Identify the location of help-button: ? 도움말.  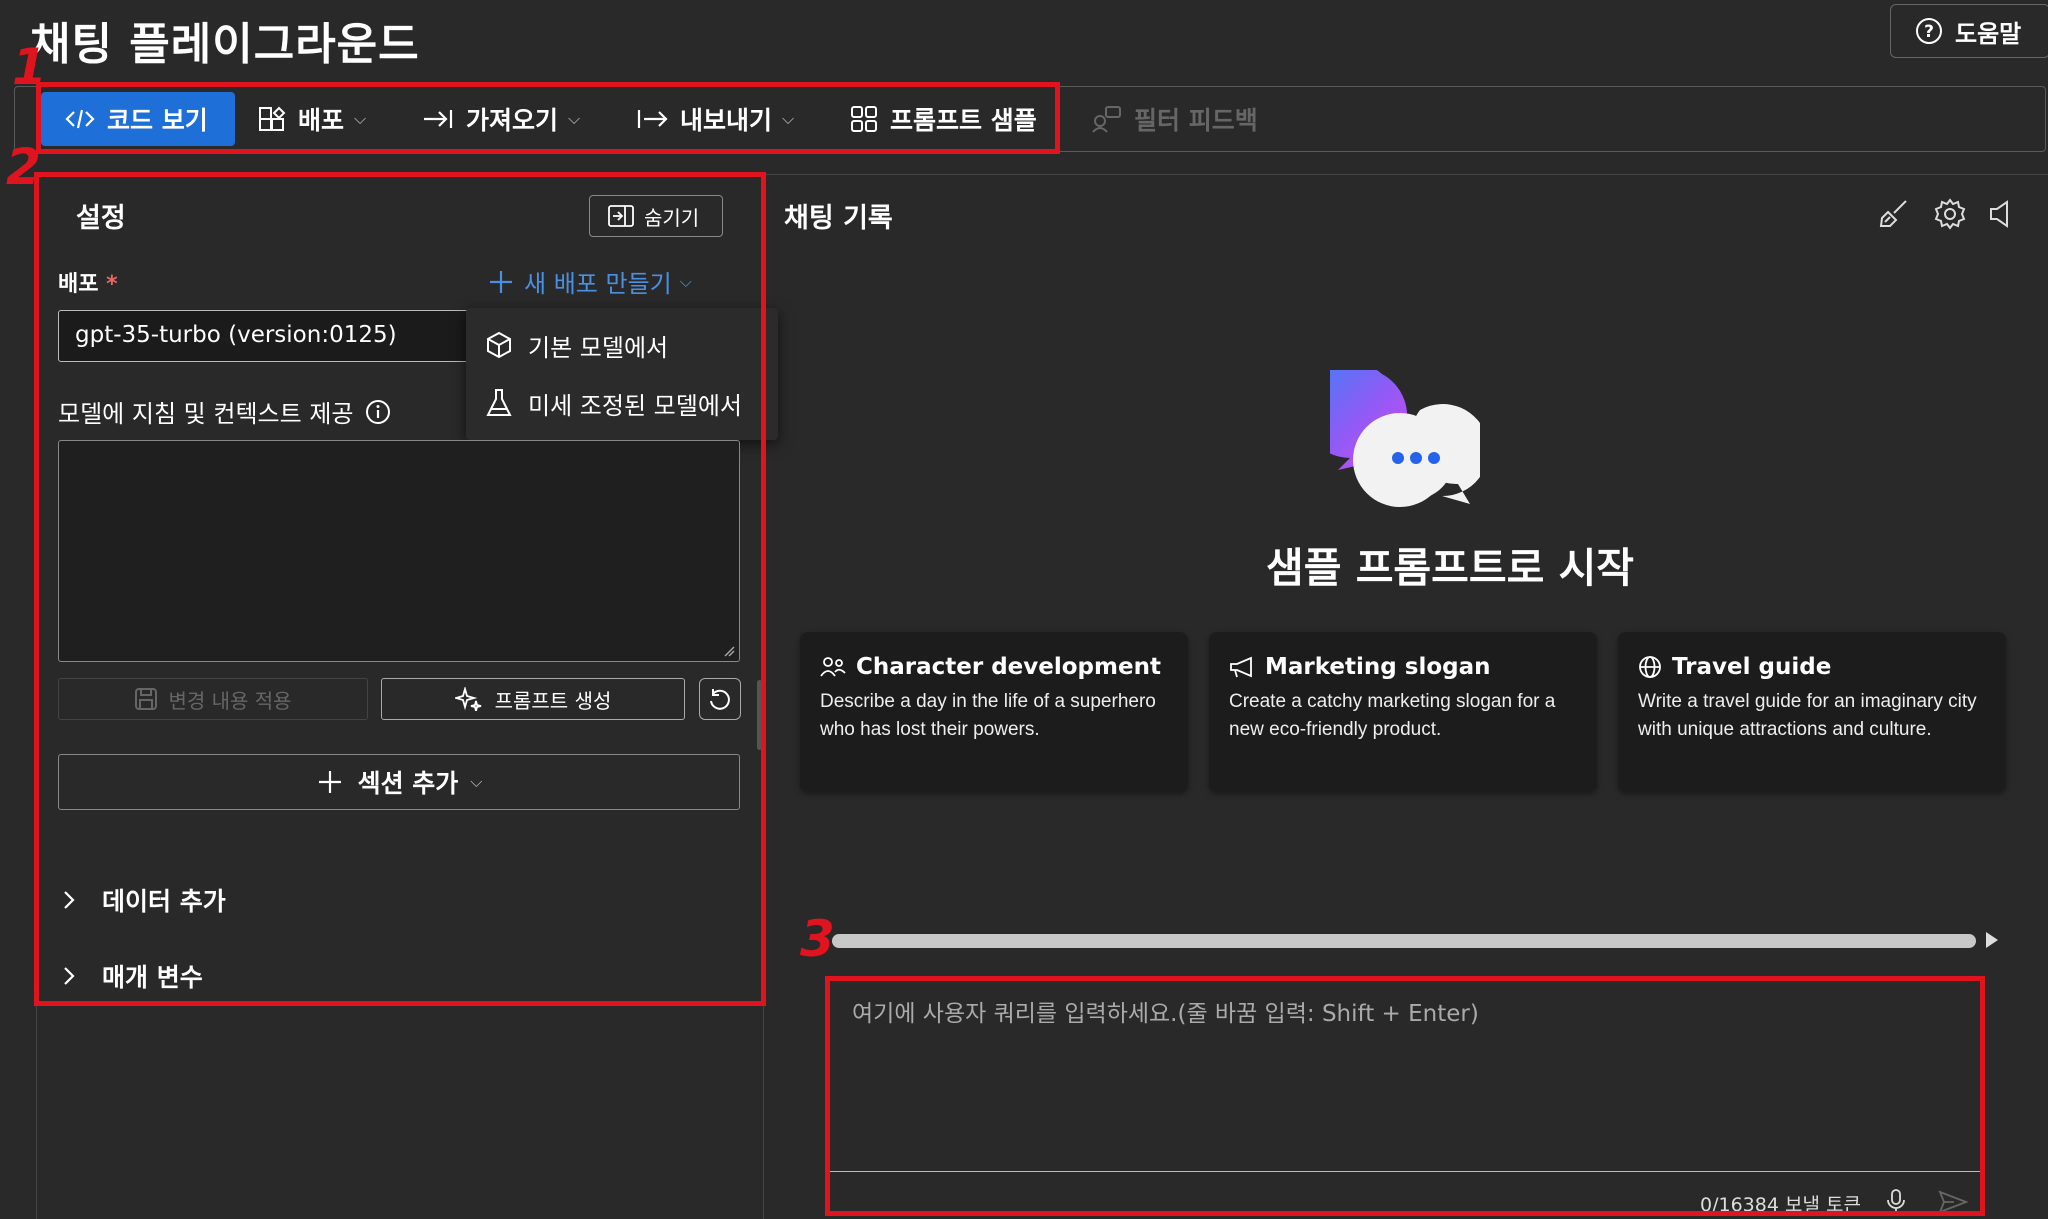
(1969, 31).